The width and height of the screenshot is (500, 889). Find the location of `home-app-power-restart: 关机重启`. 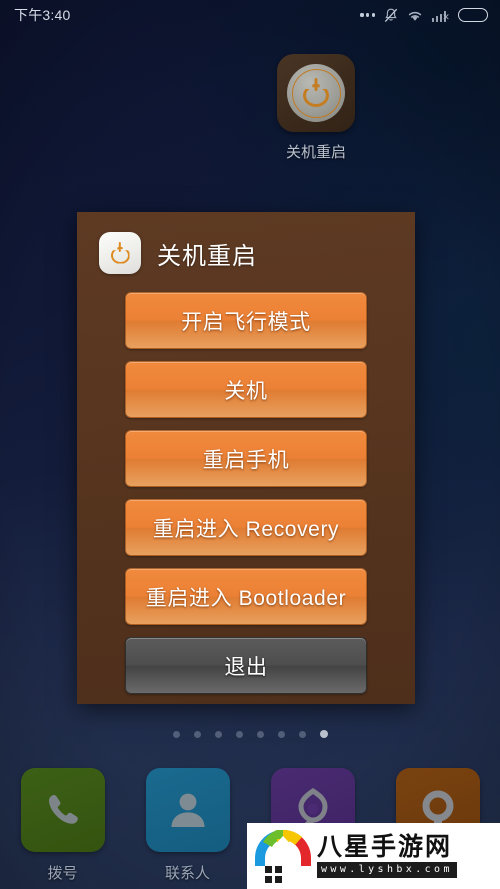

home-app-power-restart: 关机重启 is located at coordinates (316, 108).